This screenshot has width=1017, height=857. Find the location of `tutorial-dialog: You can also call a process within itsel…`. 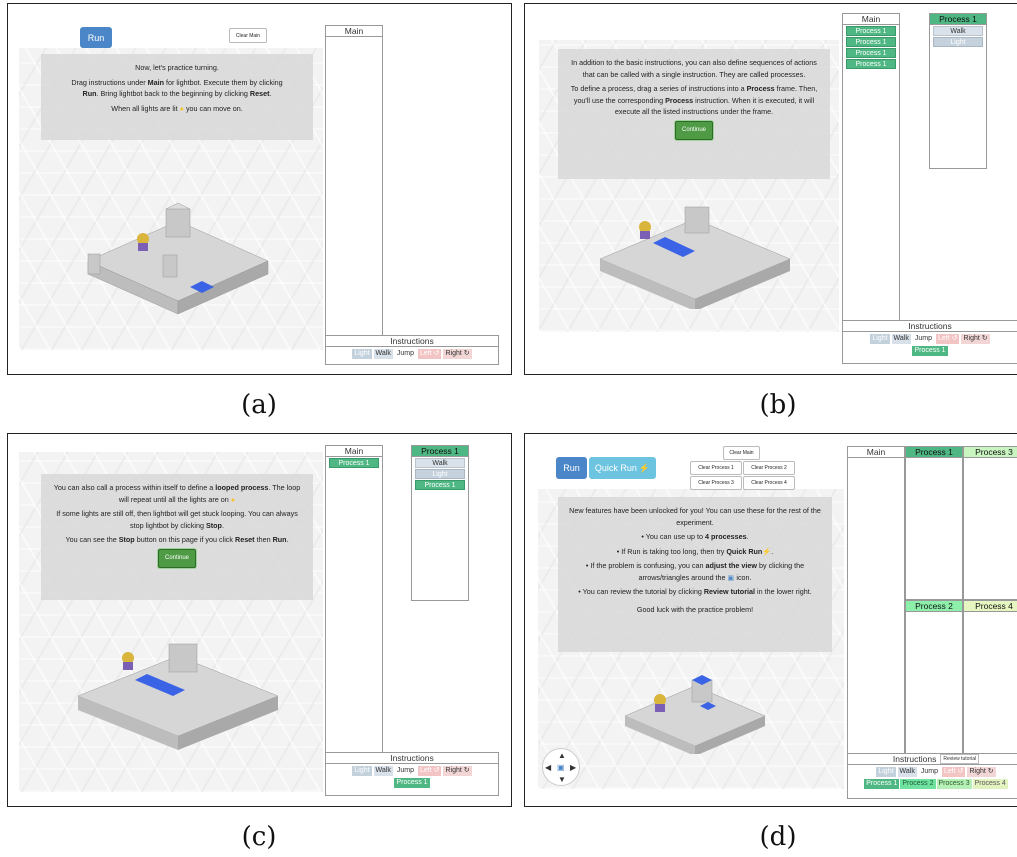

tutorial-dialog: You can also call a process within itsel… is located at coordinates (177, 537).